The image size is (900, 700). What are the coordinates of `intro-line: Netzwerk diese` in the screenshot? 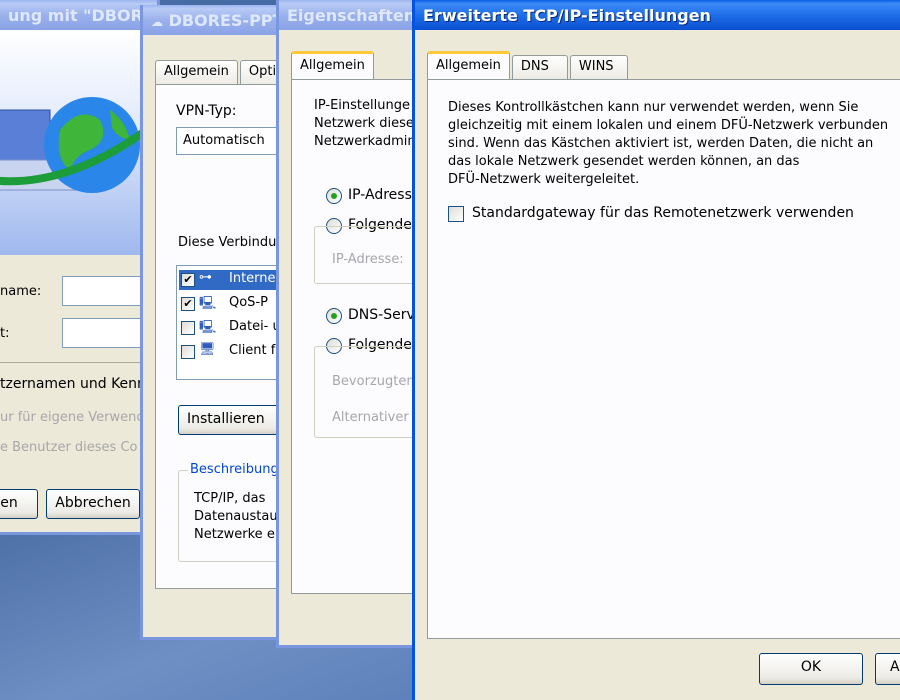 It's located at (364, 123).